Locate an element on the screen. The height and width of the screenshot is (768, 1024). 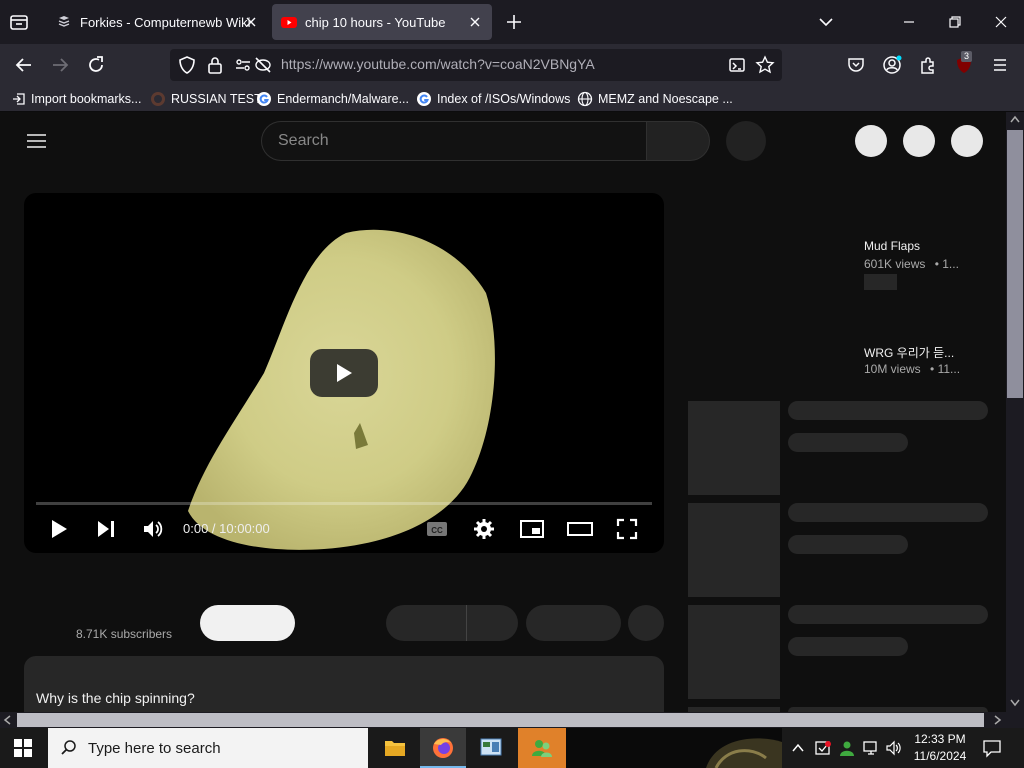
pocket-icon is located at coordinates (856, 65).